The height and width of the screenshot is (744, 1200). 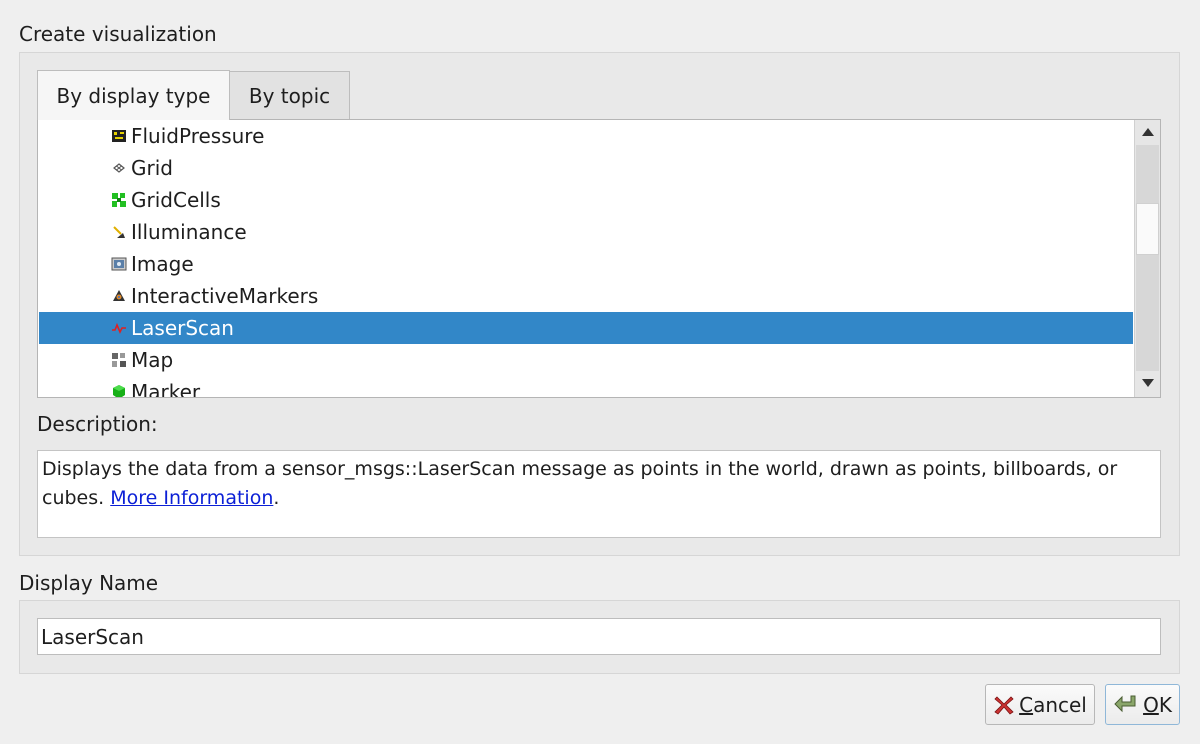 What do you see at coordinates (119, 391) in the screenshot?
I see `marker-icon` at bounding box center [119, 391].